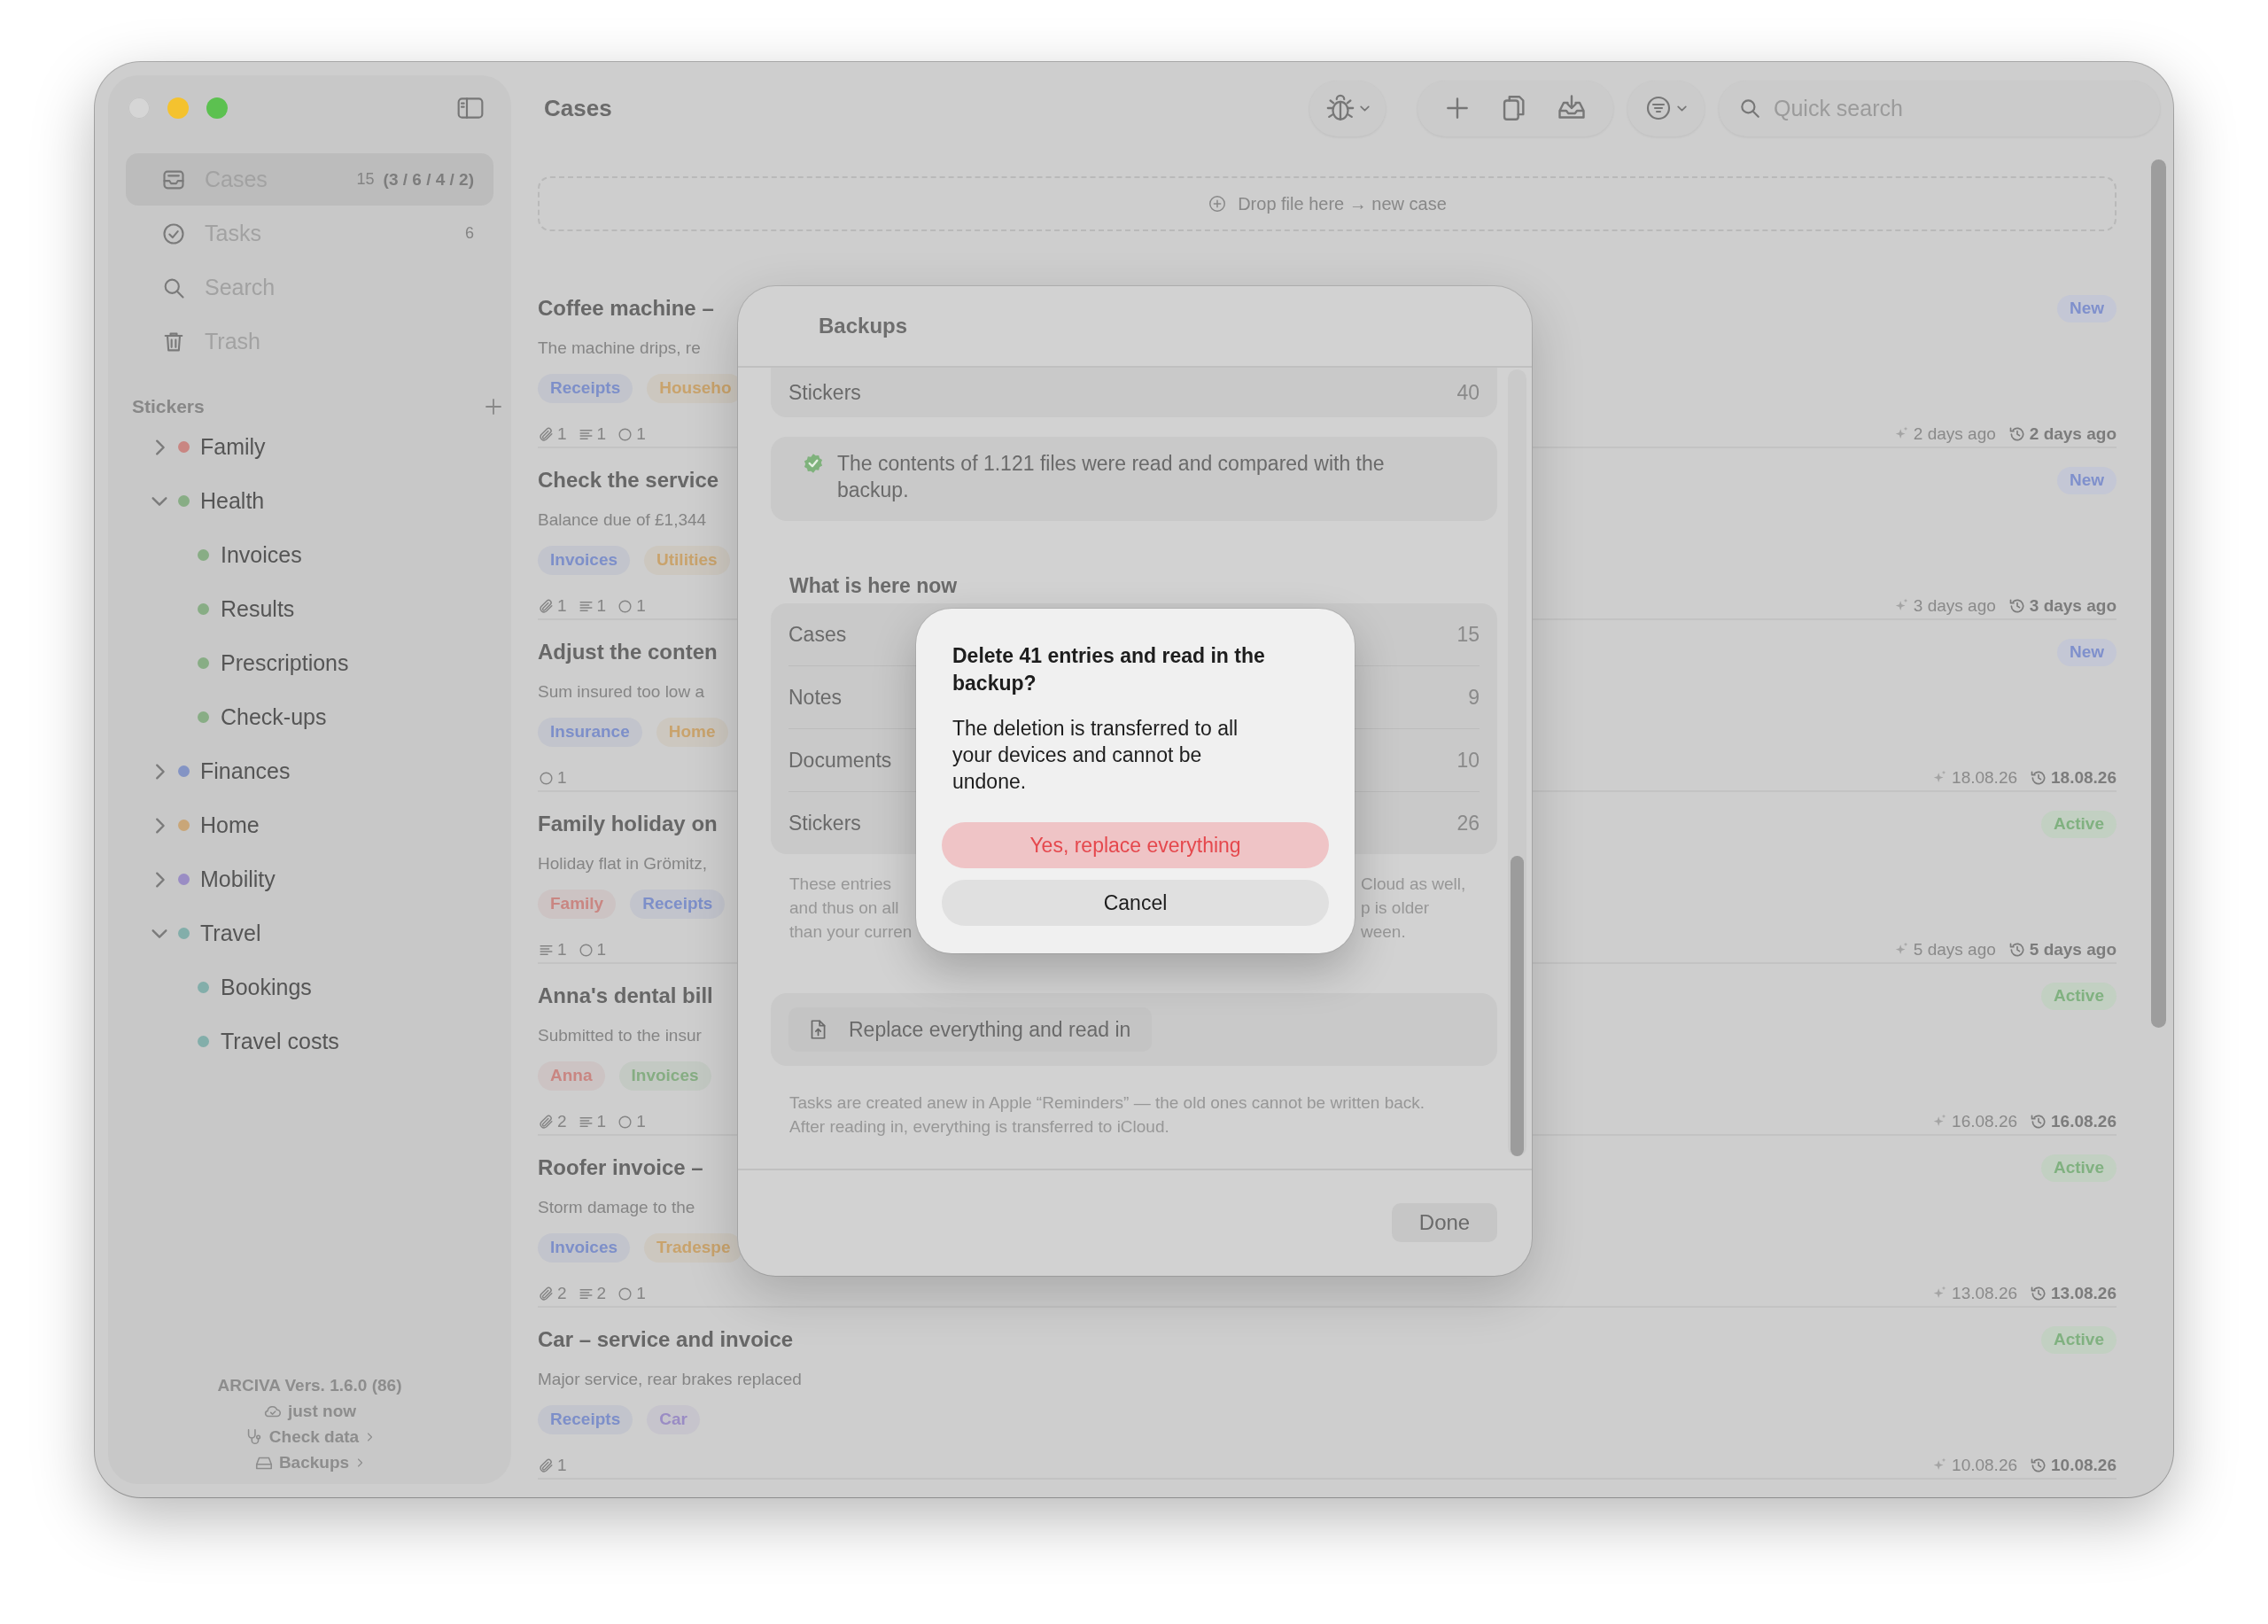  What do you see at coordinates (168, 406) in the screenshot?
I see `section-header: Stickers` at bounding box center [168, 406].